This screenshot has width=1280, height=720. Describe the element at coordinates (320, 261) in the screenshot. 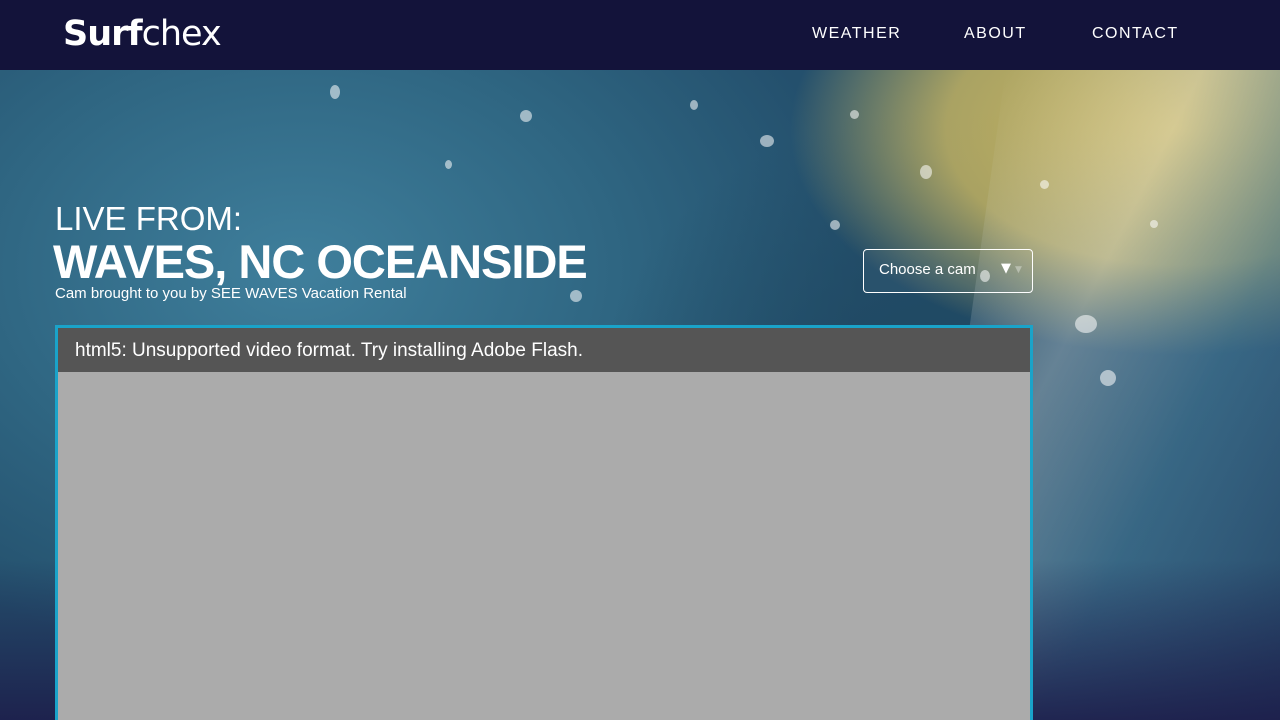

I see `cam-location-title: WAVES, NC OCEANSIDE` at that location.